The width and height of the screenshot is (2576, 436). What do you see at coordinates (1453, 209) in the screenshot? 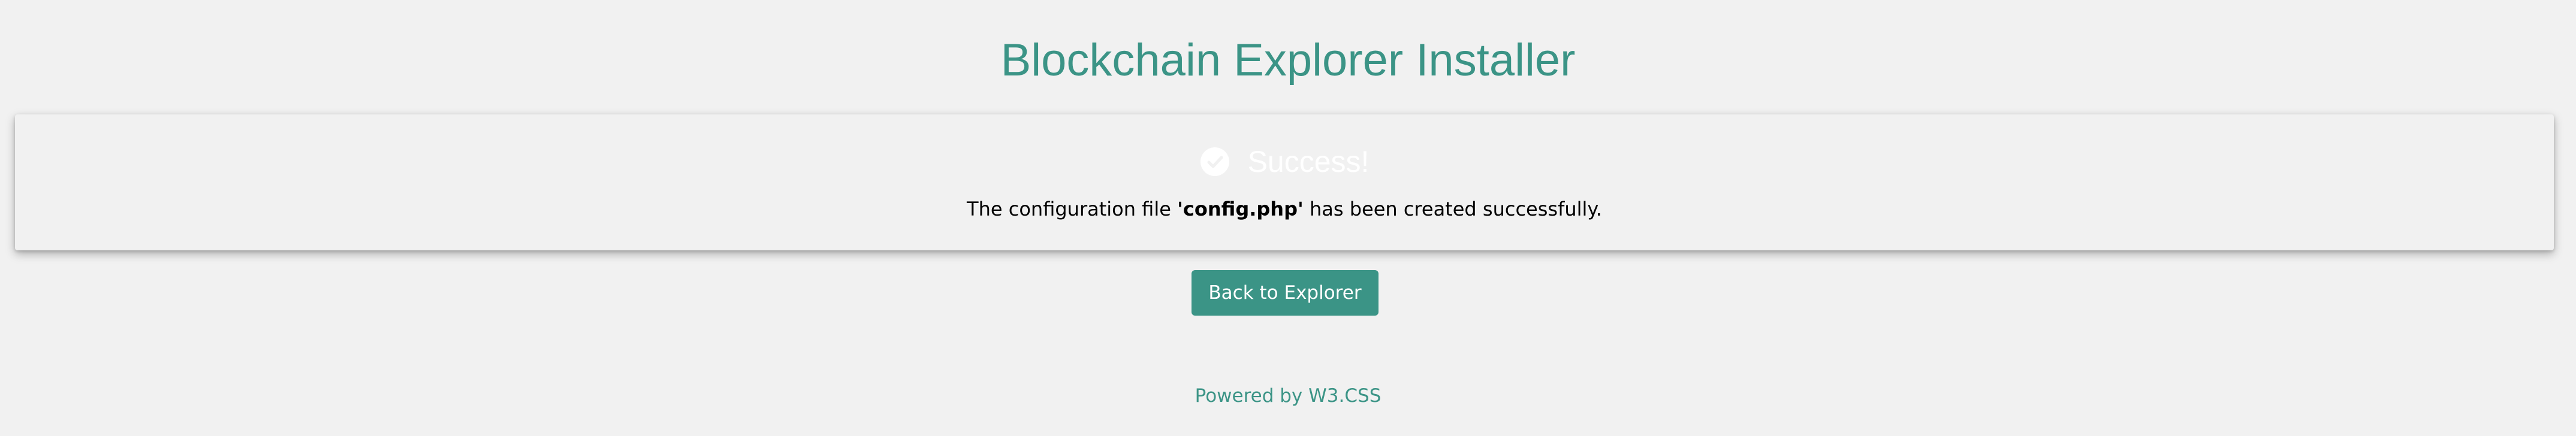
I see `message-suffix: has been created successfully.` at bounding box center [1453, 209].